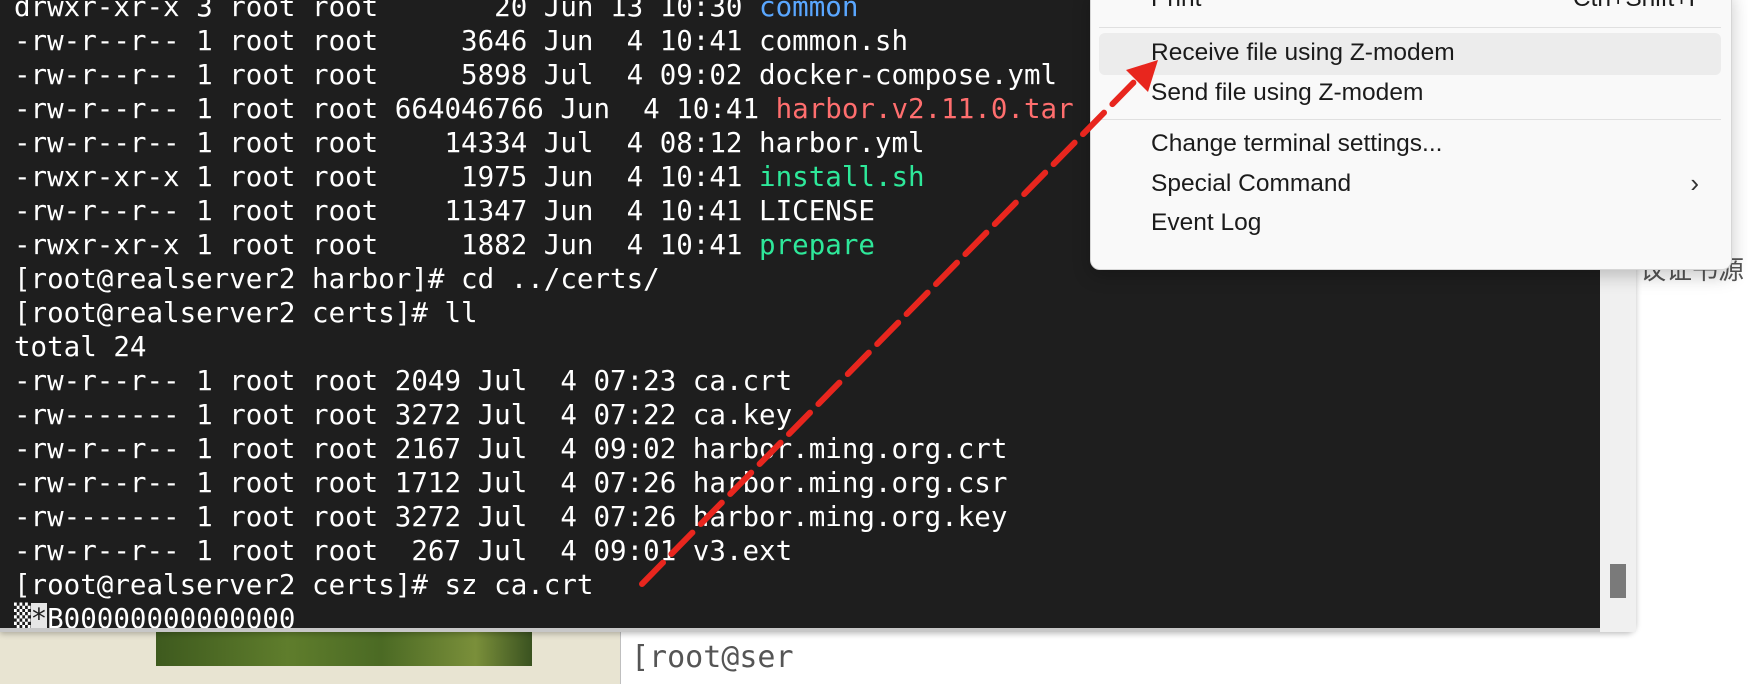 The image size is (1748, 684). I want to click on scrollbar-thumb, so click(1618, 581).